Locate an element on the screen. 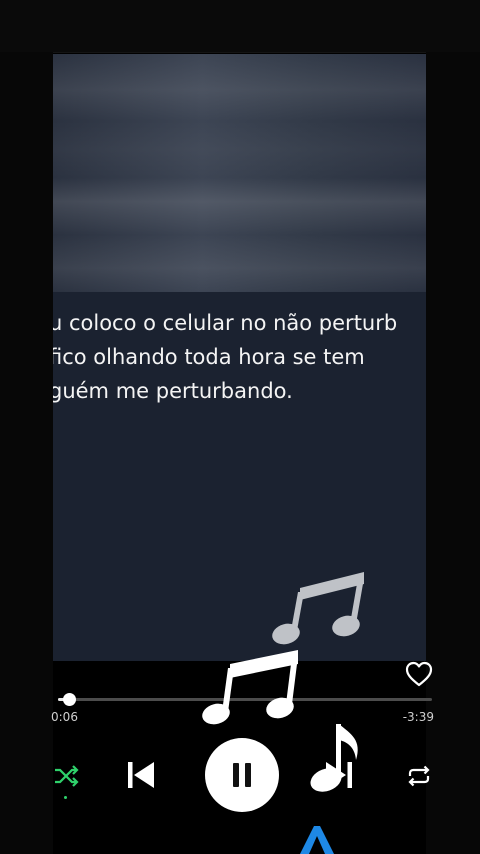 The width and height of the screenshot is (480, 854). repeat-button is located at coordinates (419, 776).